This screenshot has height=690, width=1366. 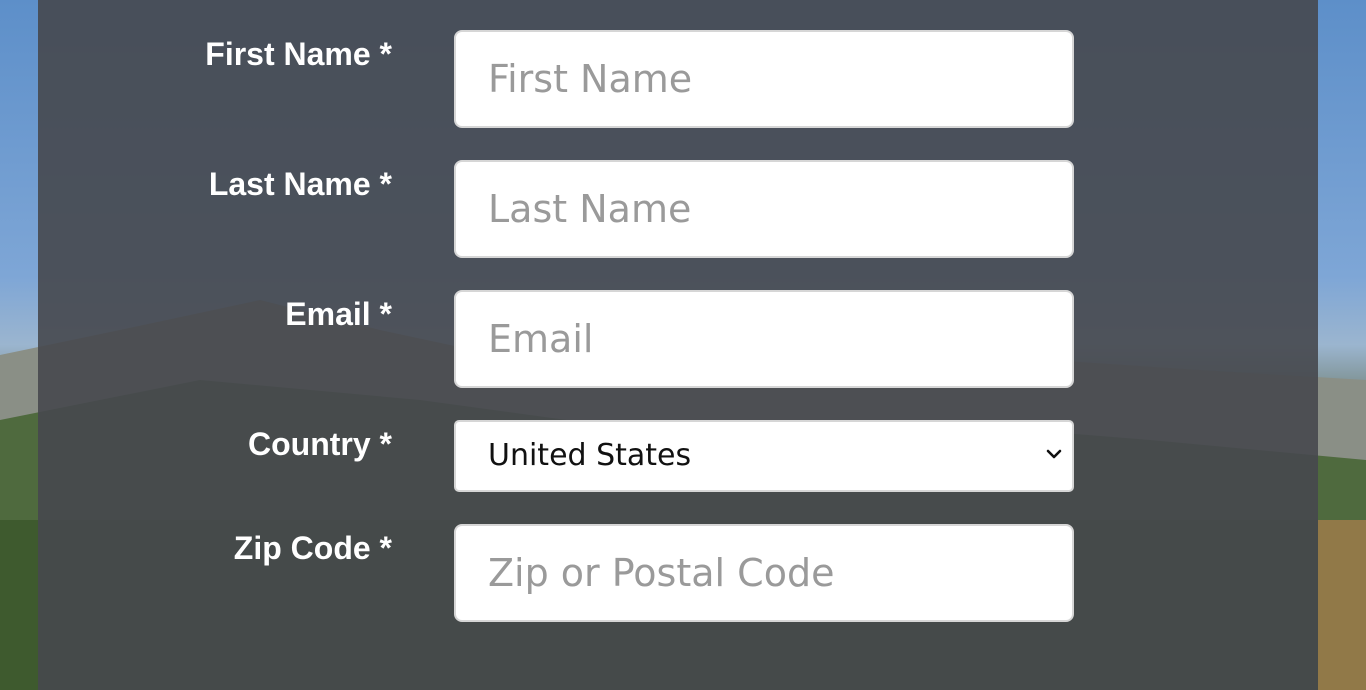 I want to click on country-selected-value: United States, so click(x=590, y=455).